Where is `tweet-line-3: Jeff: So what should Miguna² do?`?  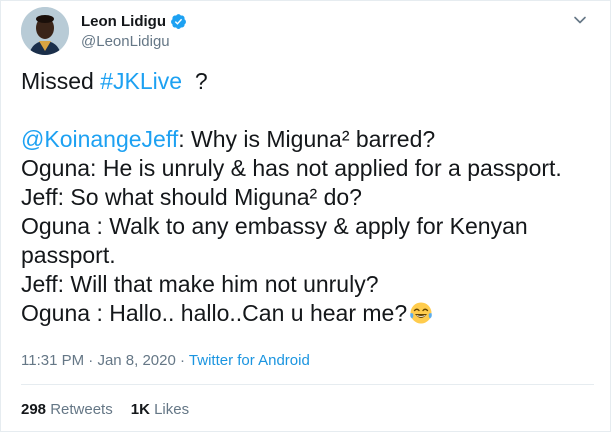
tweet-line-3: Jeff: So what should Miguna² do? is located at coordinates (191, 197).